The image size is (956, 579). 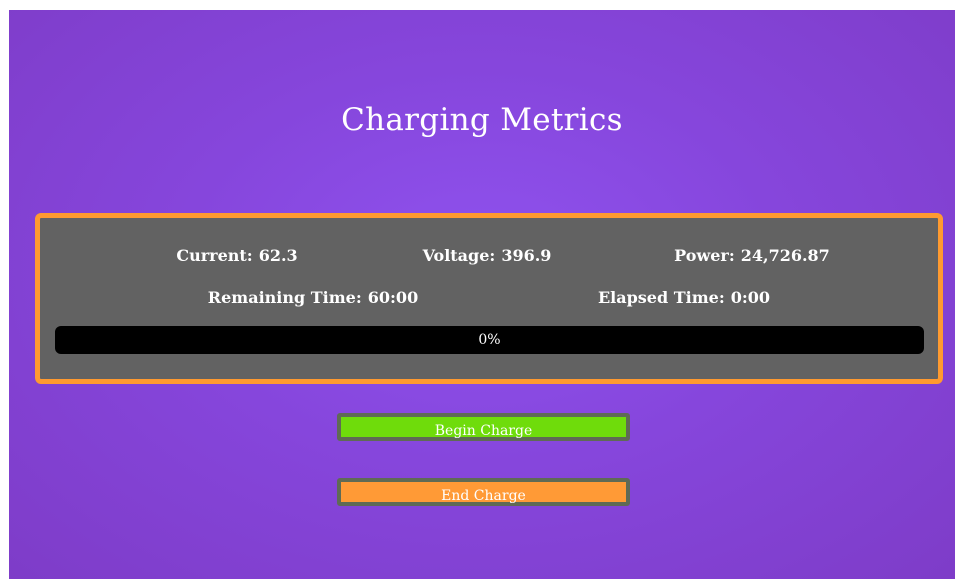 What do you see at coordinates (785, 255) in the screenshot?
I see `metric-power-value: 24,726.87` at bounding box center [785, 255].